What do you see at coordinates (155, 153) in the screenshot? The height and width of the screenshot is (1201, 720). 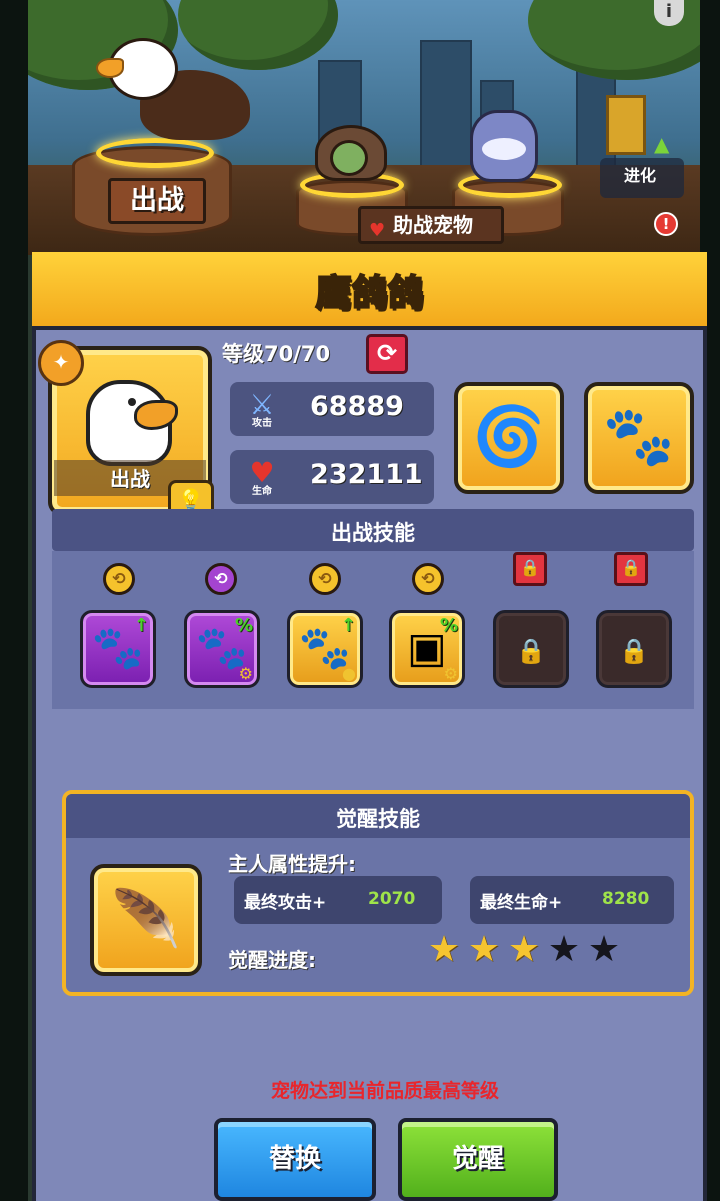 I see `active-ring` at bounding box center [155, 153].